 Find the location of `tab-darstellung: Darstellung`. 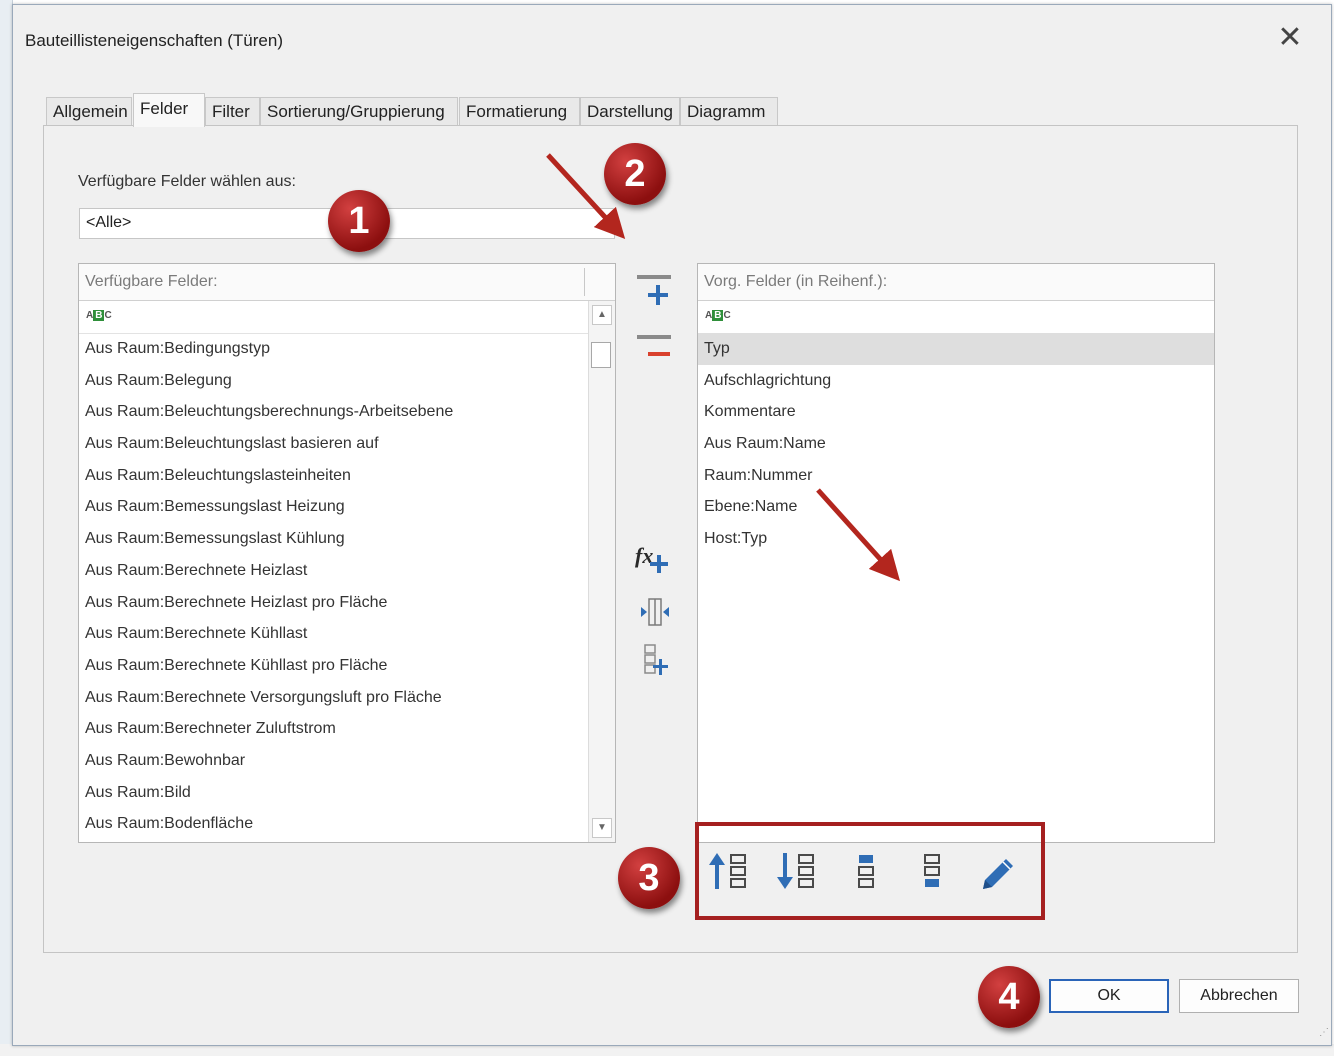

tab-darstellung: Darstellung is located at coordinates (630, 111).